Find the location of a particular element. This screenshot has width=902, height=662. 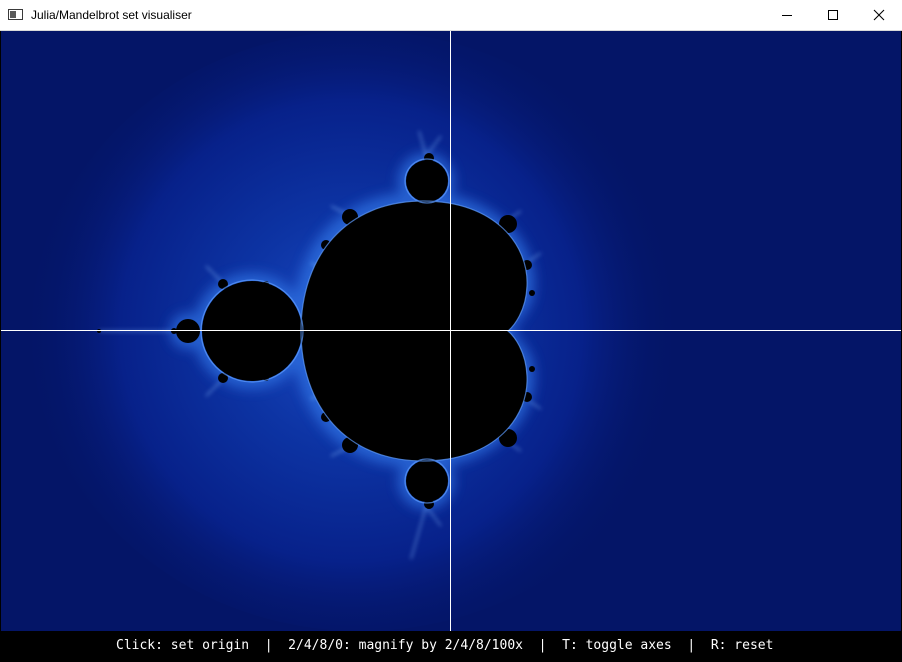

bottom-bulb is located at coordinates (427, 481).